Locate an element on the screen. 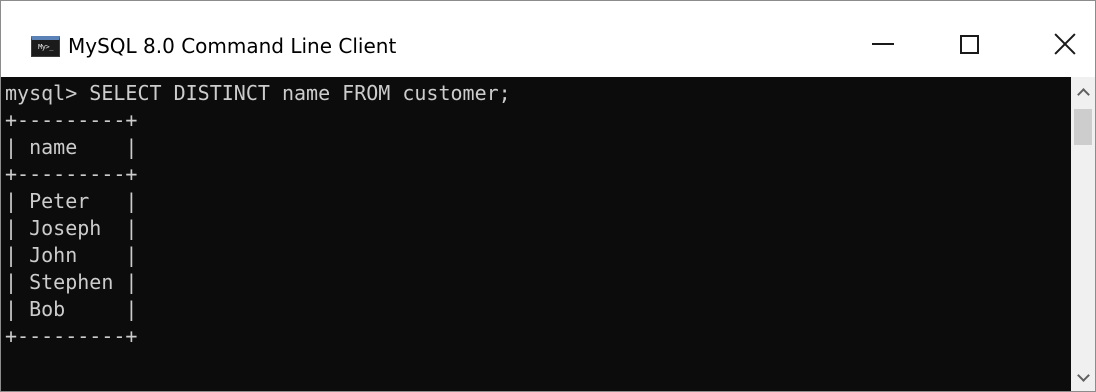 The height and width of the screenshot is (392, 1096). close-icon is located at coordinates (1065, 44).